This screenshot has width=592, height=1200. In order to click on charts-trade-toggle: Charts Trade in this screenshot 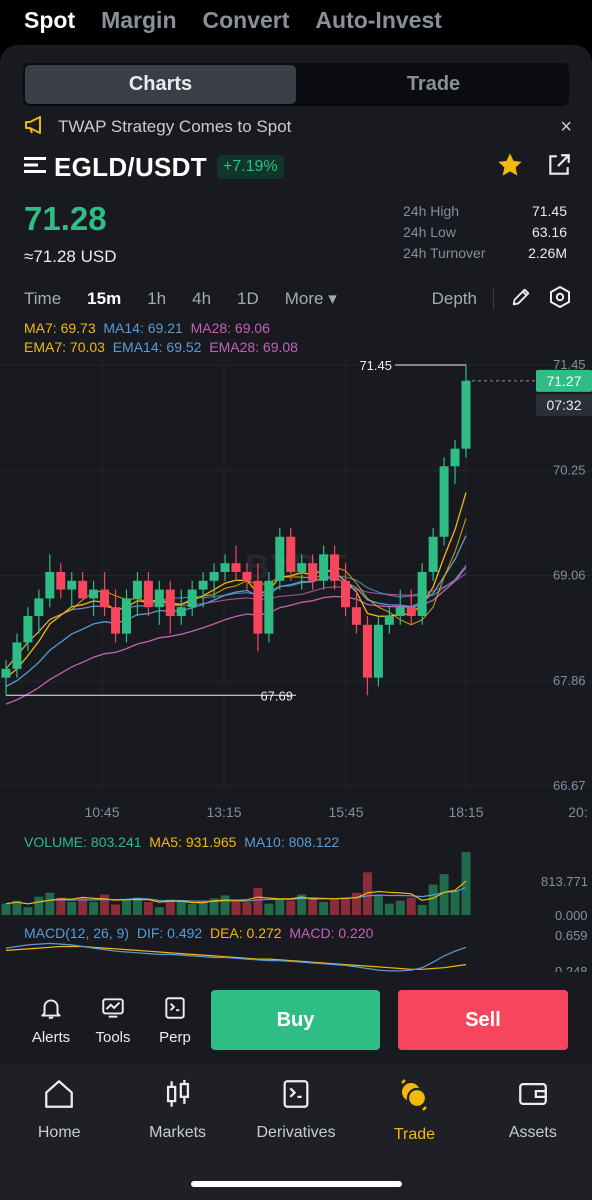, I will do `click(296, 84)`.